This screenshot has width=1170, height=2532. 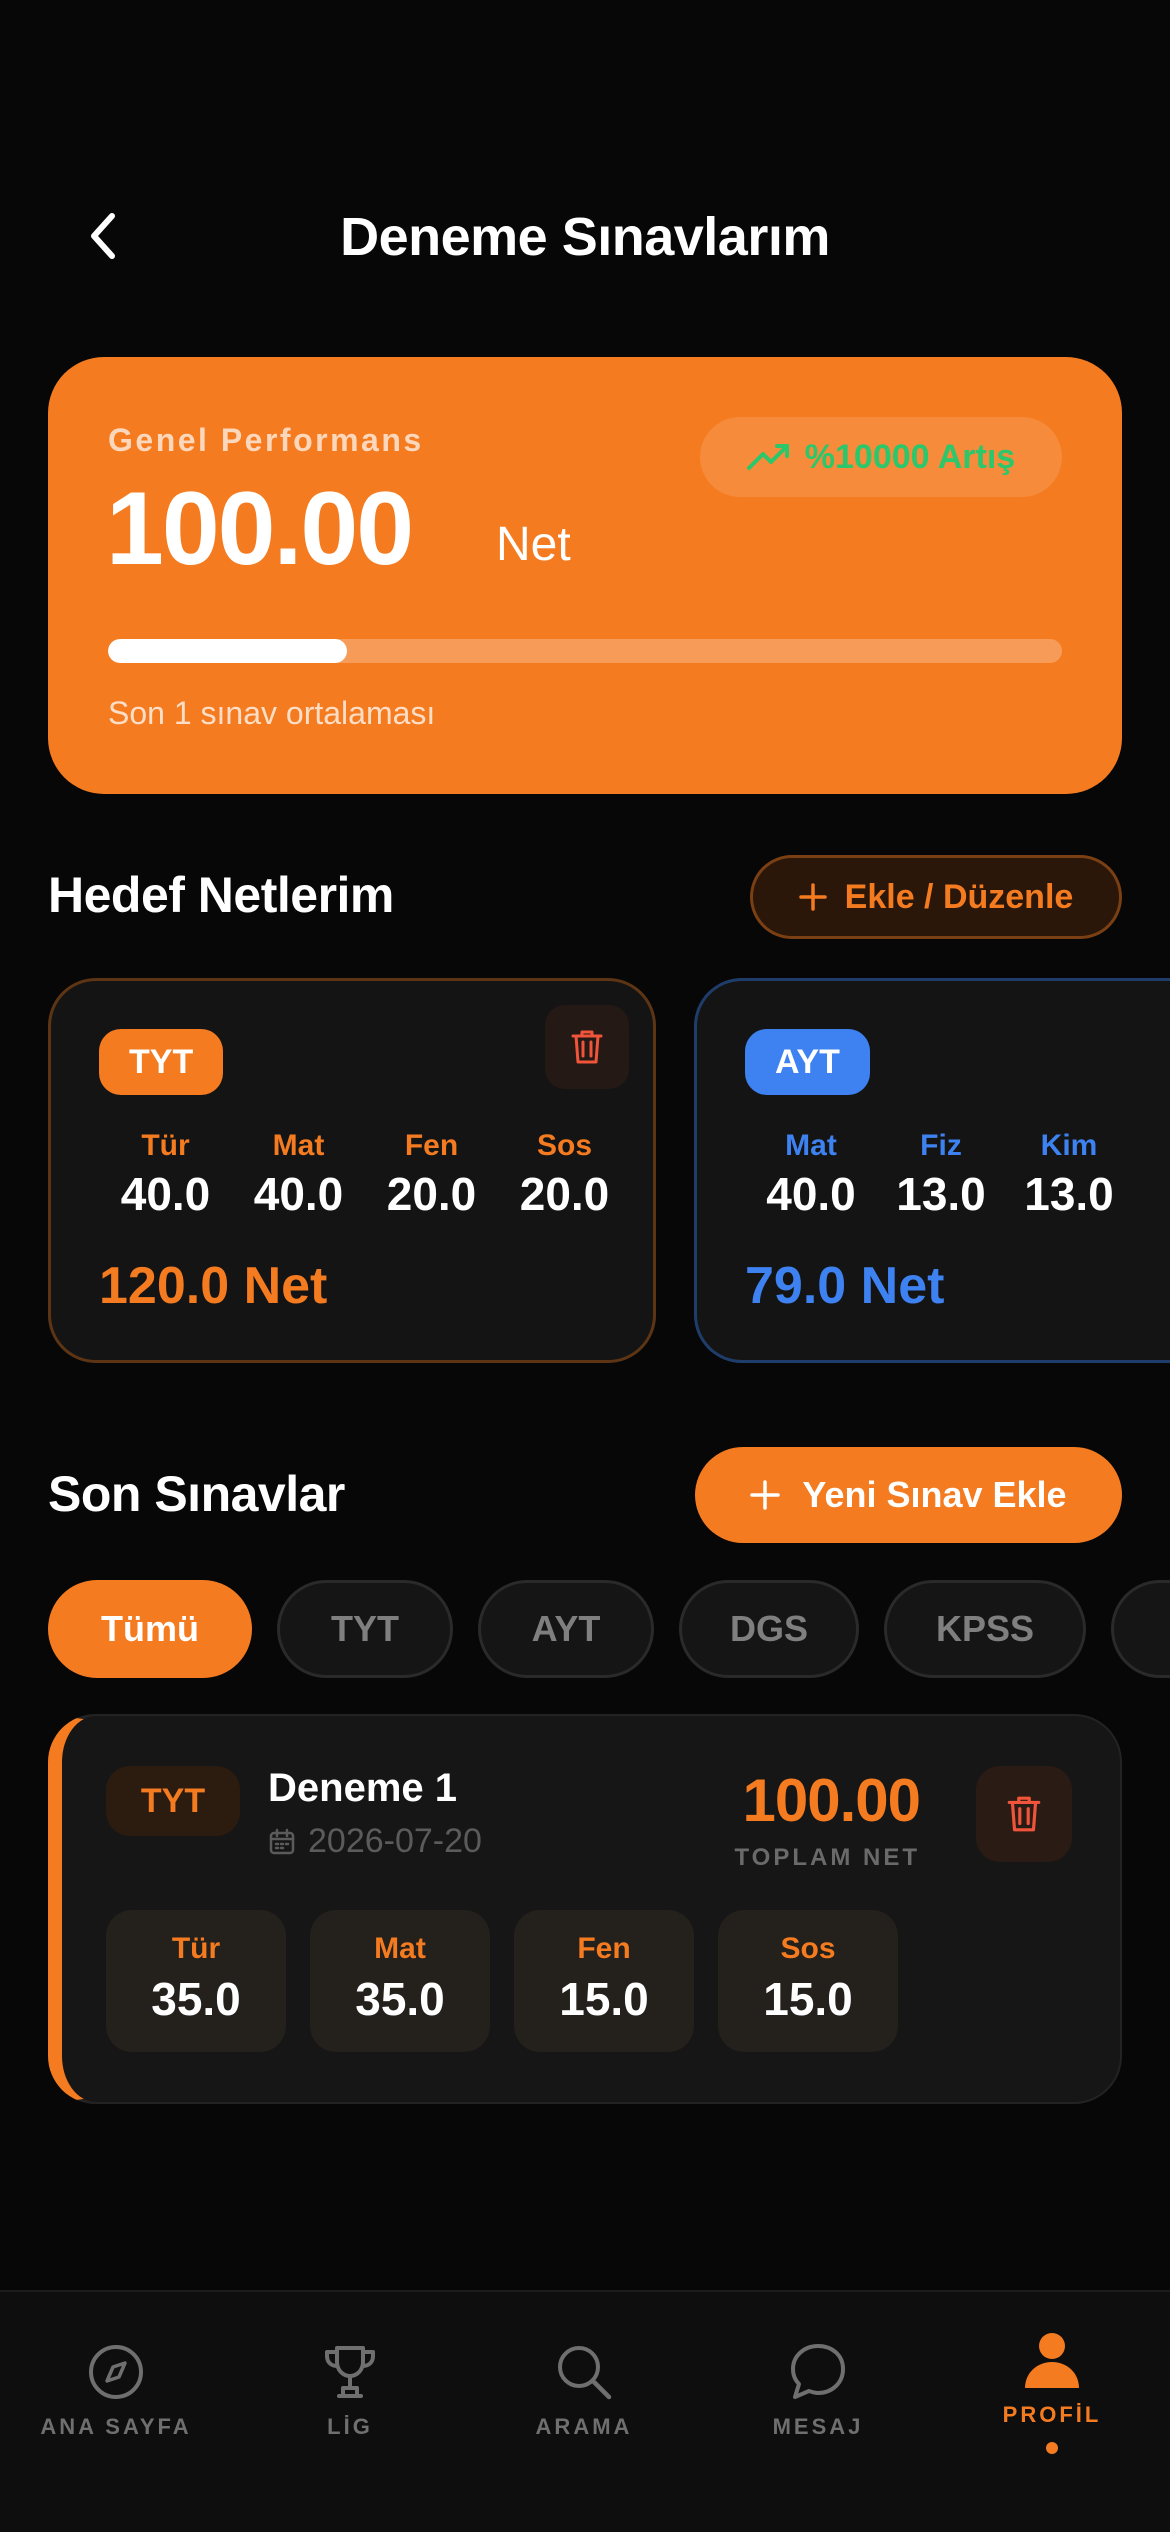 What do you see at coordinates (831, 1800) in the screenshot?
I see `exam-total-net: 100.00` at bounding box center [831, 1800].